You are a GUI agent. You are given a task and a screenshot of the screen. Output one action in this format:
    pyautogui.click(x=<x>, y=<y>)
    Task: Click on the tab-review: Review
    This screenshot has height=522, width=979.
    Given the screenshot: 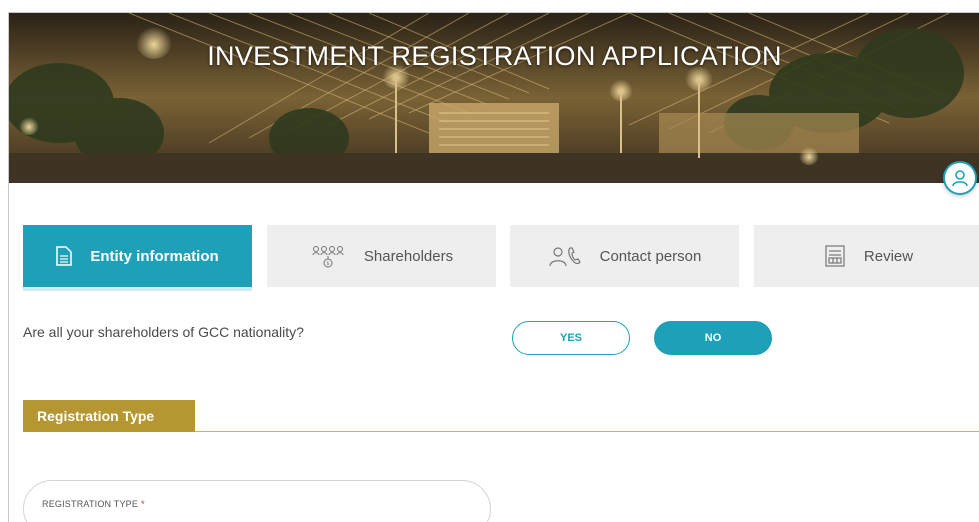 What is the action you would take?
    pyautogui.click(x=866, y=256)
    